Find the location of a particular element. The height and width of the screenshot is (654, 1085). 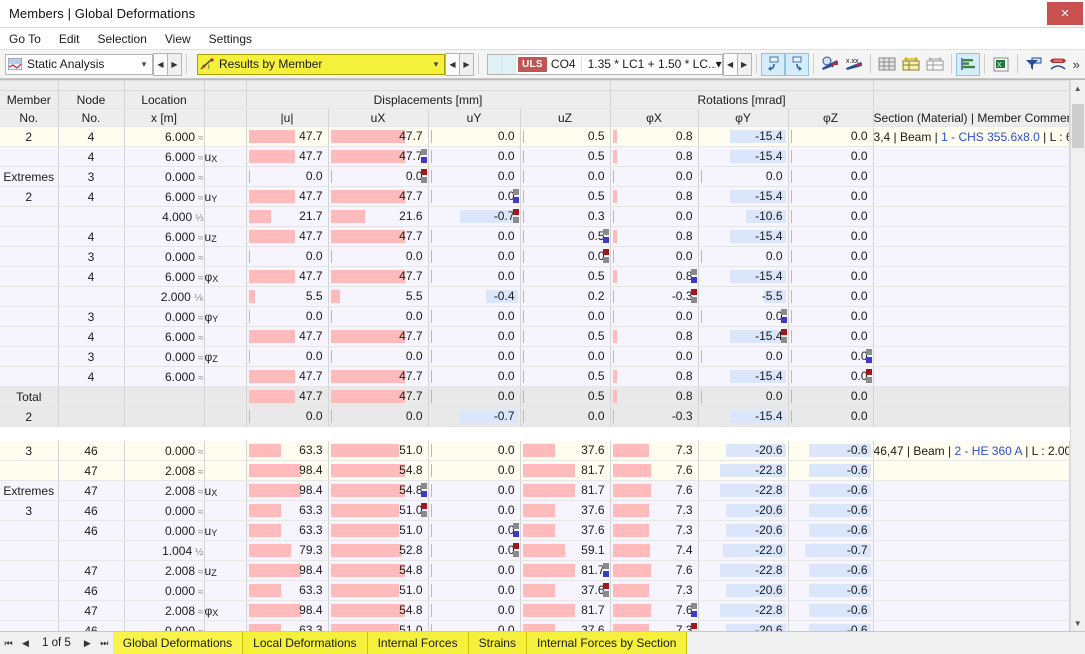

col-section: Section (Material) | Member Comment is located at coordinates (971, 117).